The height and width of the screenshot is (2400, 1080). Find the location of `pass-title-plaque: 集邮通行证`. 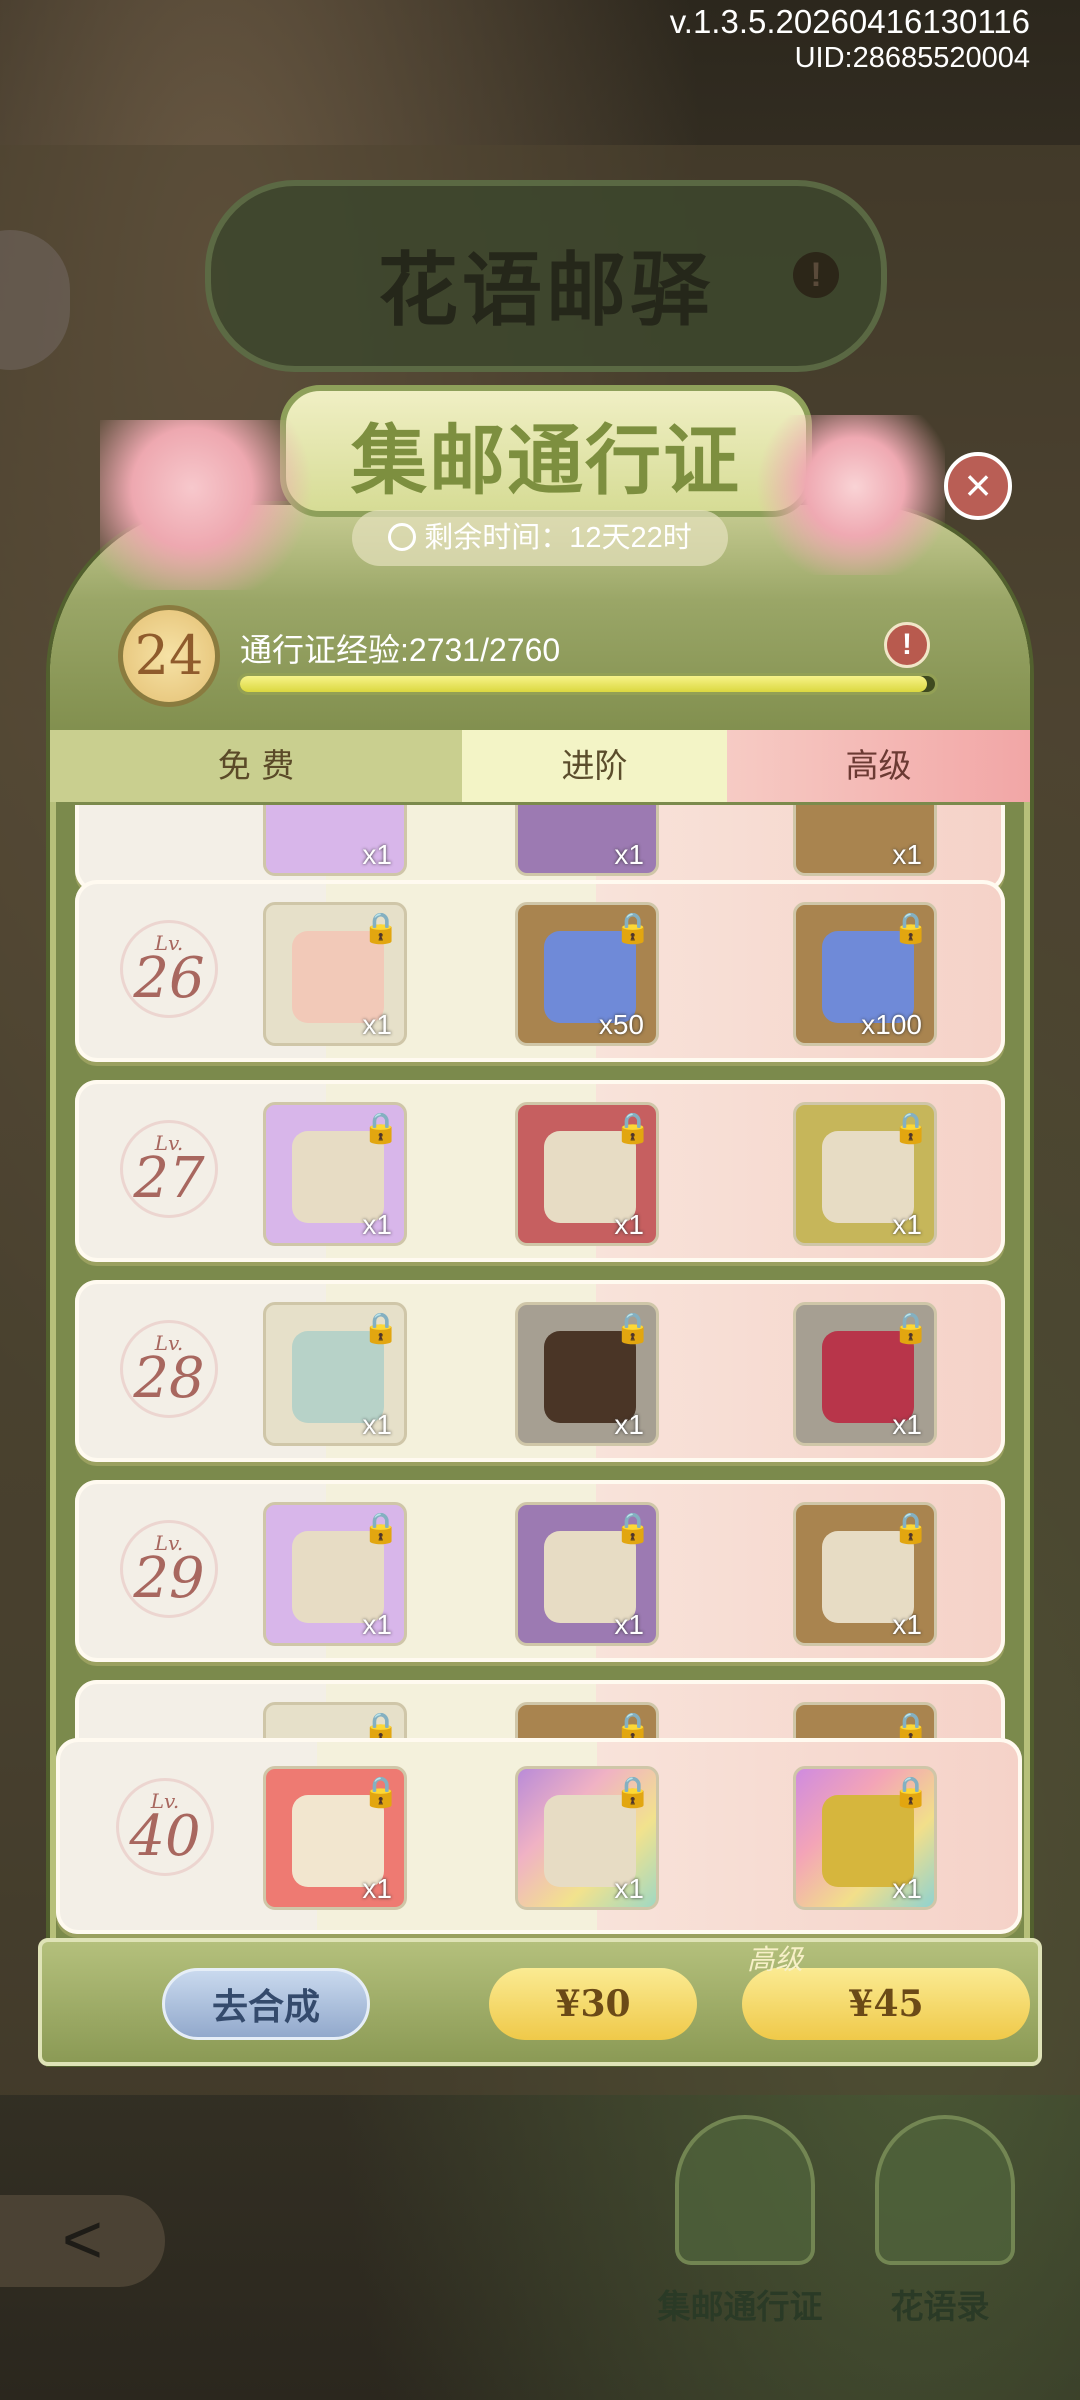

pass-title-plaque: 集邮通行证 is located at coordinates (546, 451).